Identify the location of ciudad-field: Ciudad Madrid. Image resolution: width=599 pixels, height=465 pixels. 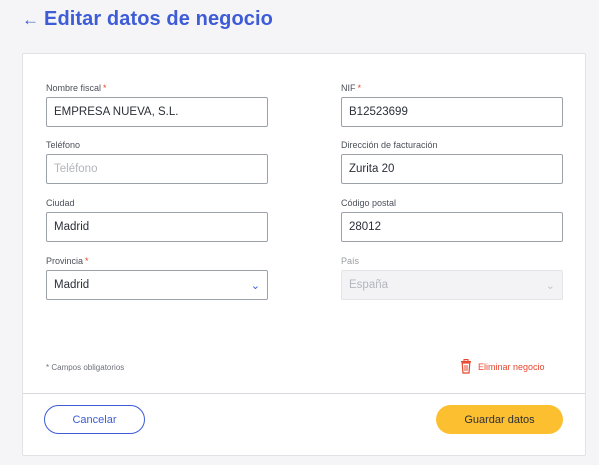
(157, 219).